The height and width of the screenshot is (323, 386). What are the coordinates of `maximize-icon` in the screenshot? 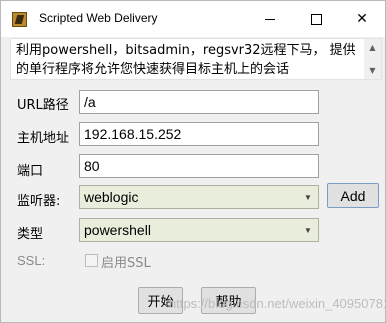 It's located at (316, 19).